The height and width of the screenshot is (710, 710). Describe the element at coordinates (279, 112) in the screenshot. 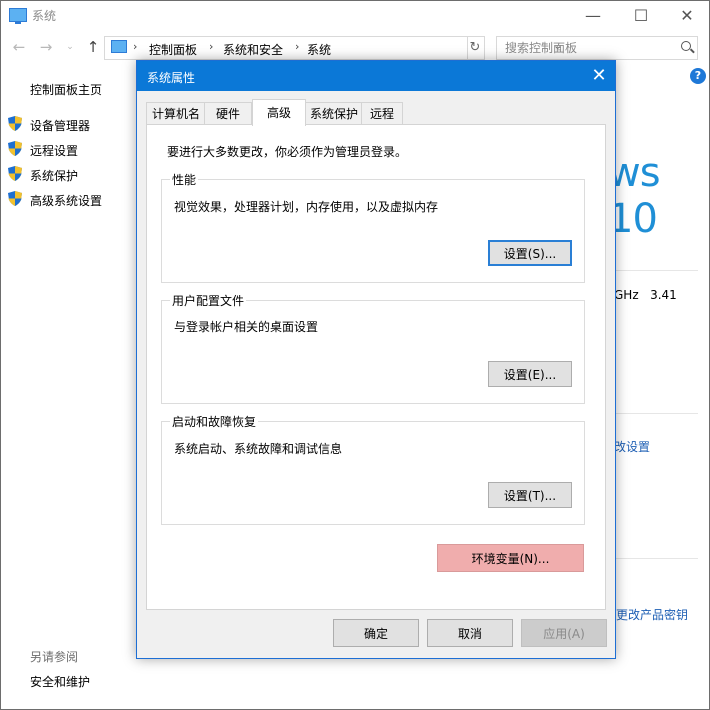

I see `tab-advanced: 高级` at that location.